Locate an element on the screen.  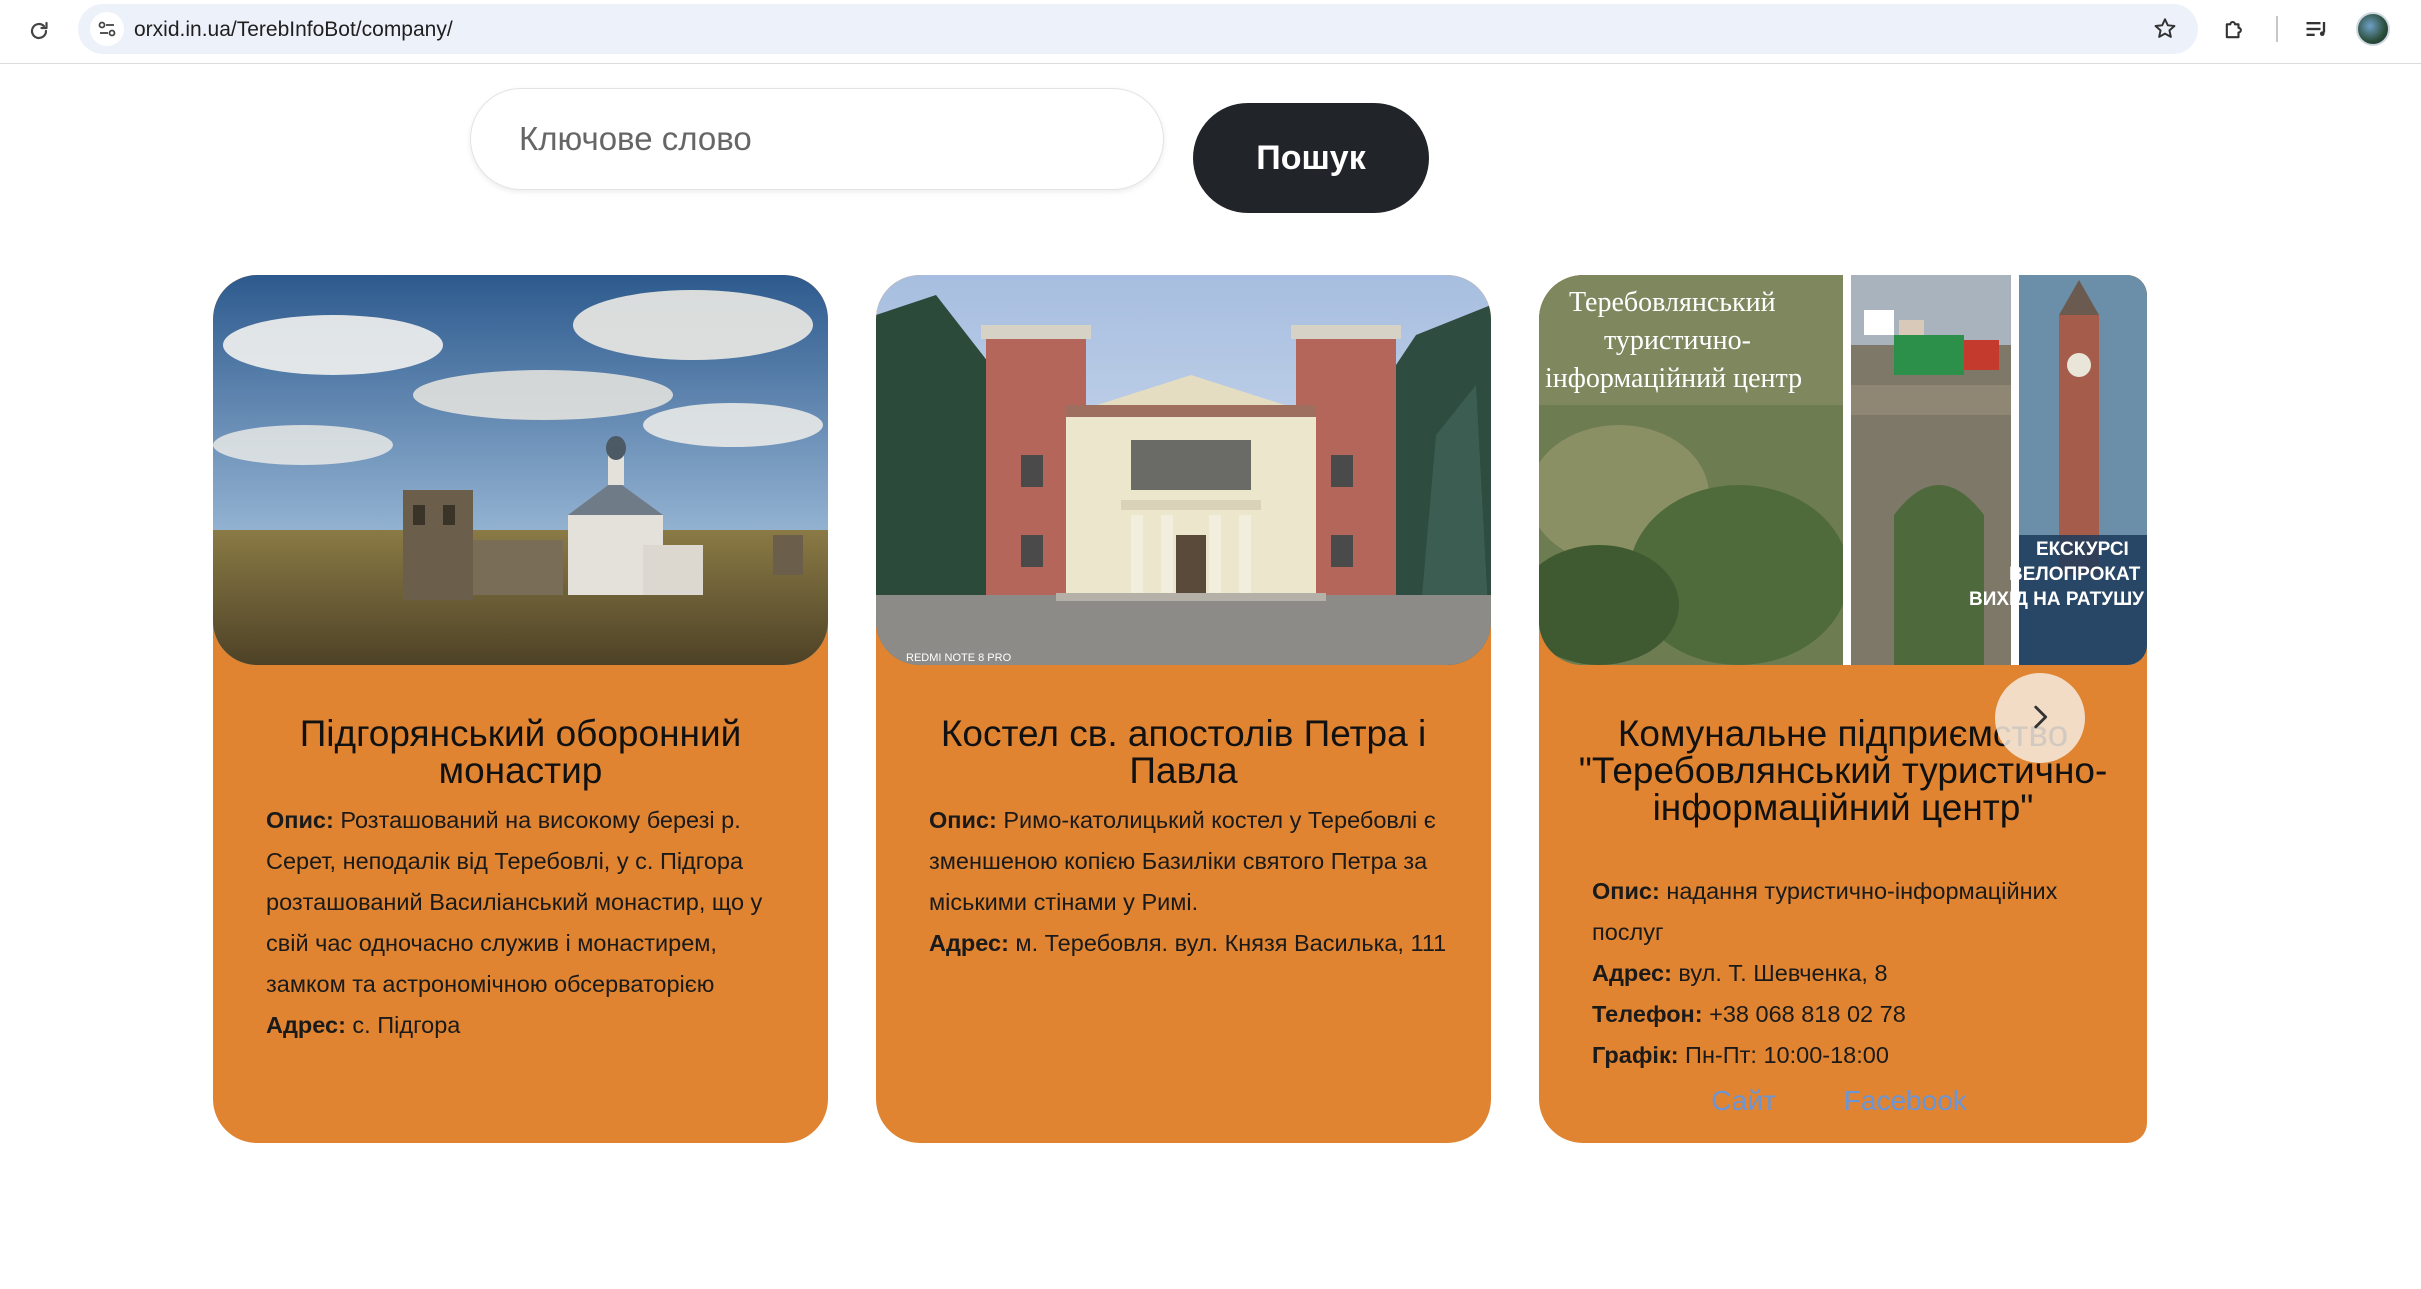
card-address: Адрес: с. Підгора is located at coordinates (526, 1025).